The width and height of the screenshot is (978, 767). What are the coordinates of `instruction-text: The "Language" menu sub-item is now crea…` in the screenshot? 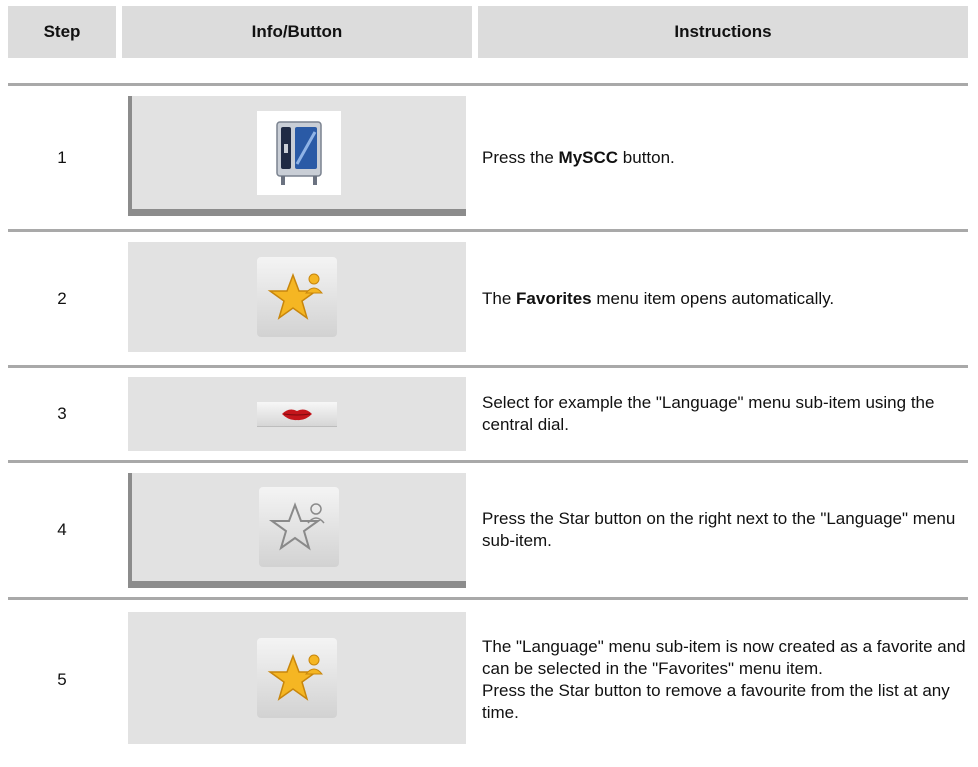 It's located at (724, 680).